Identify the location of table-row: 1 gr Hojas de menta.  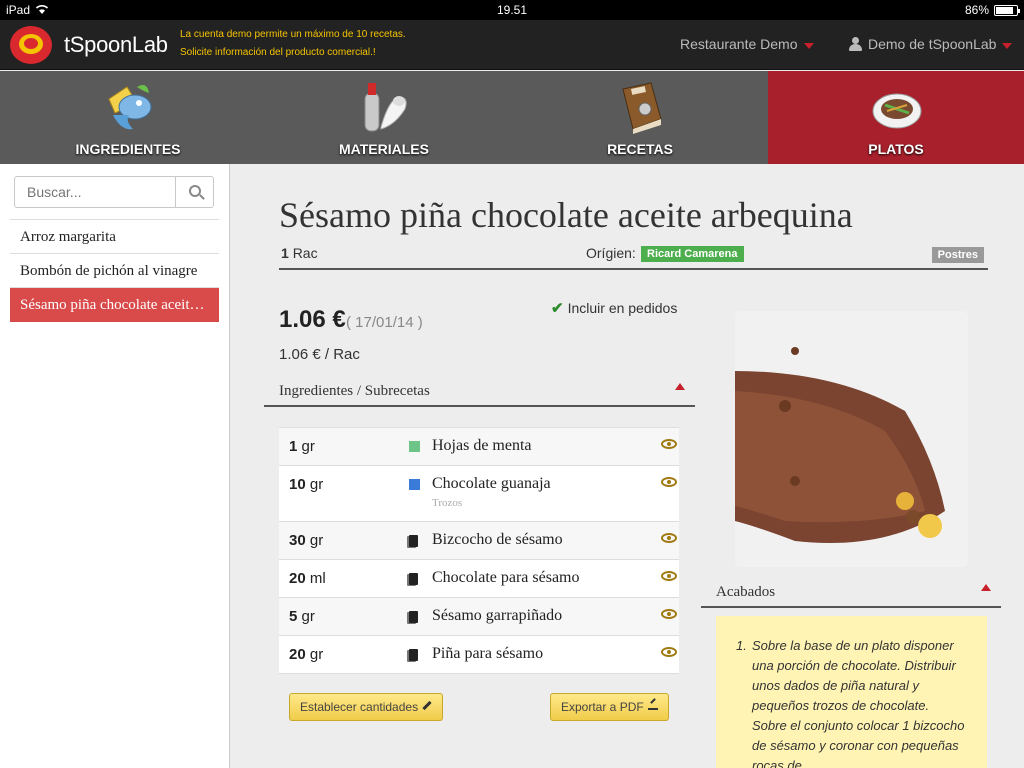
(479, 447).